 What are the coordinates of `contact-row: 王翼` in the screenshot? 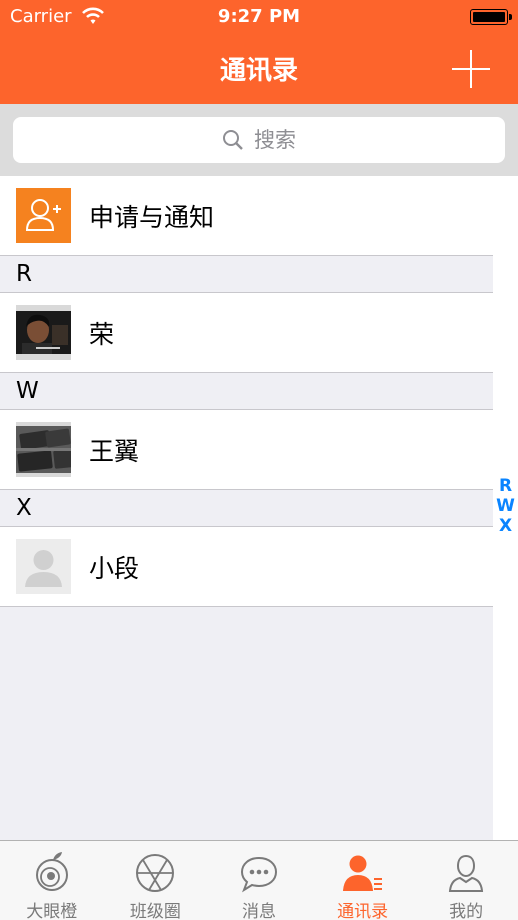 It's located at (246, 450).